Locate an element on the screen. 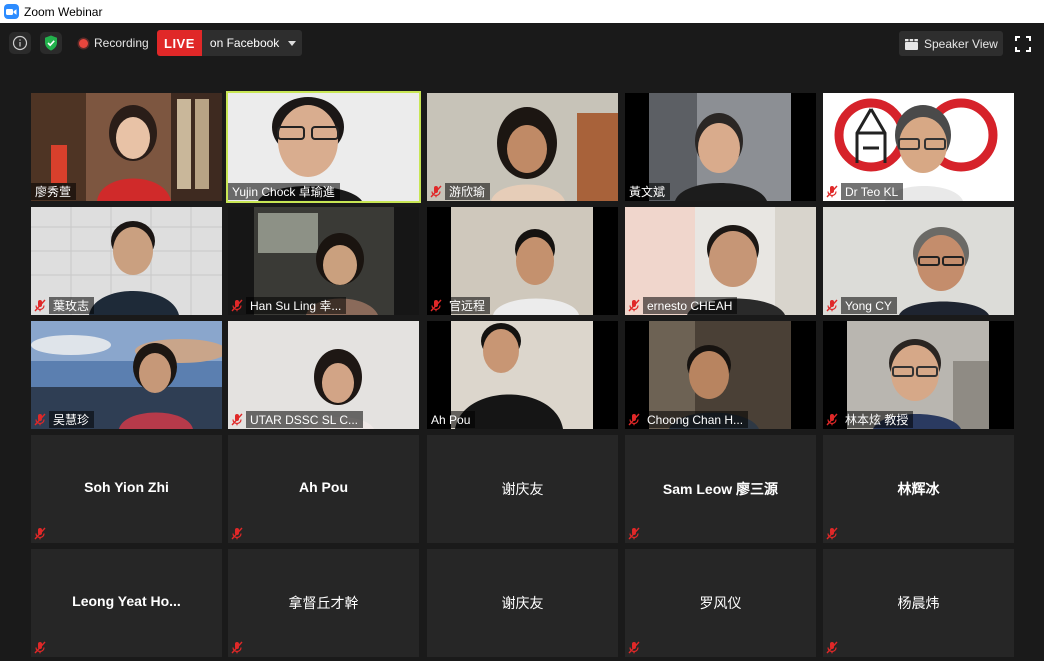 The width and height of the screenshot is (1044, 661). participant-video-tile: 游欣瑜 is located at coordinates (522, 147).